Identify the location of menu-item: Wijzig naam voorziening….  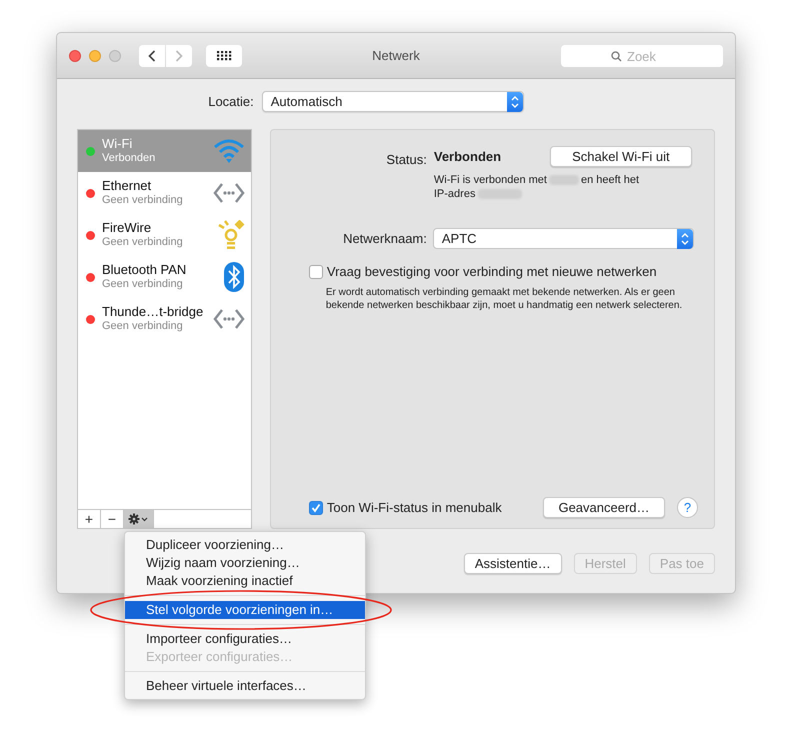
(245, 563).